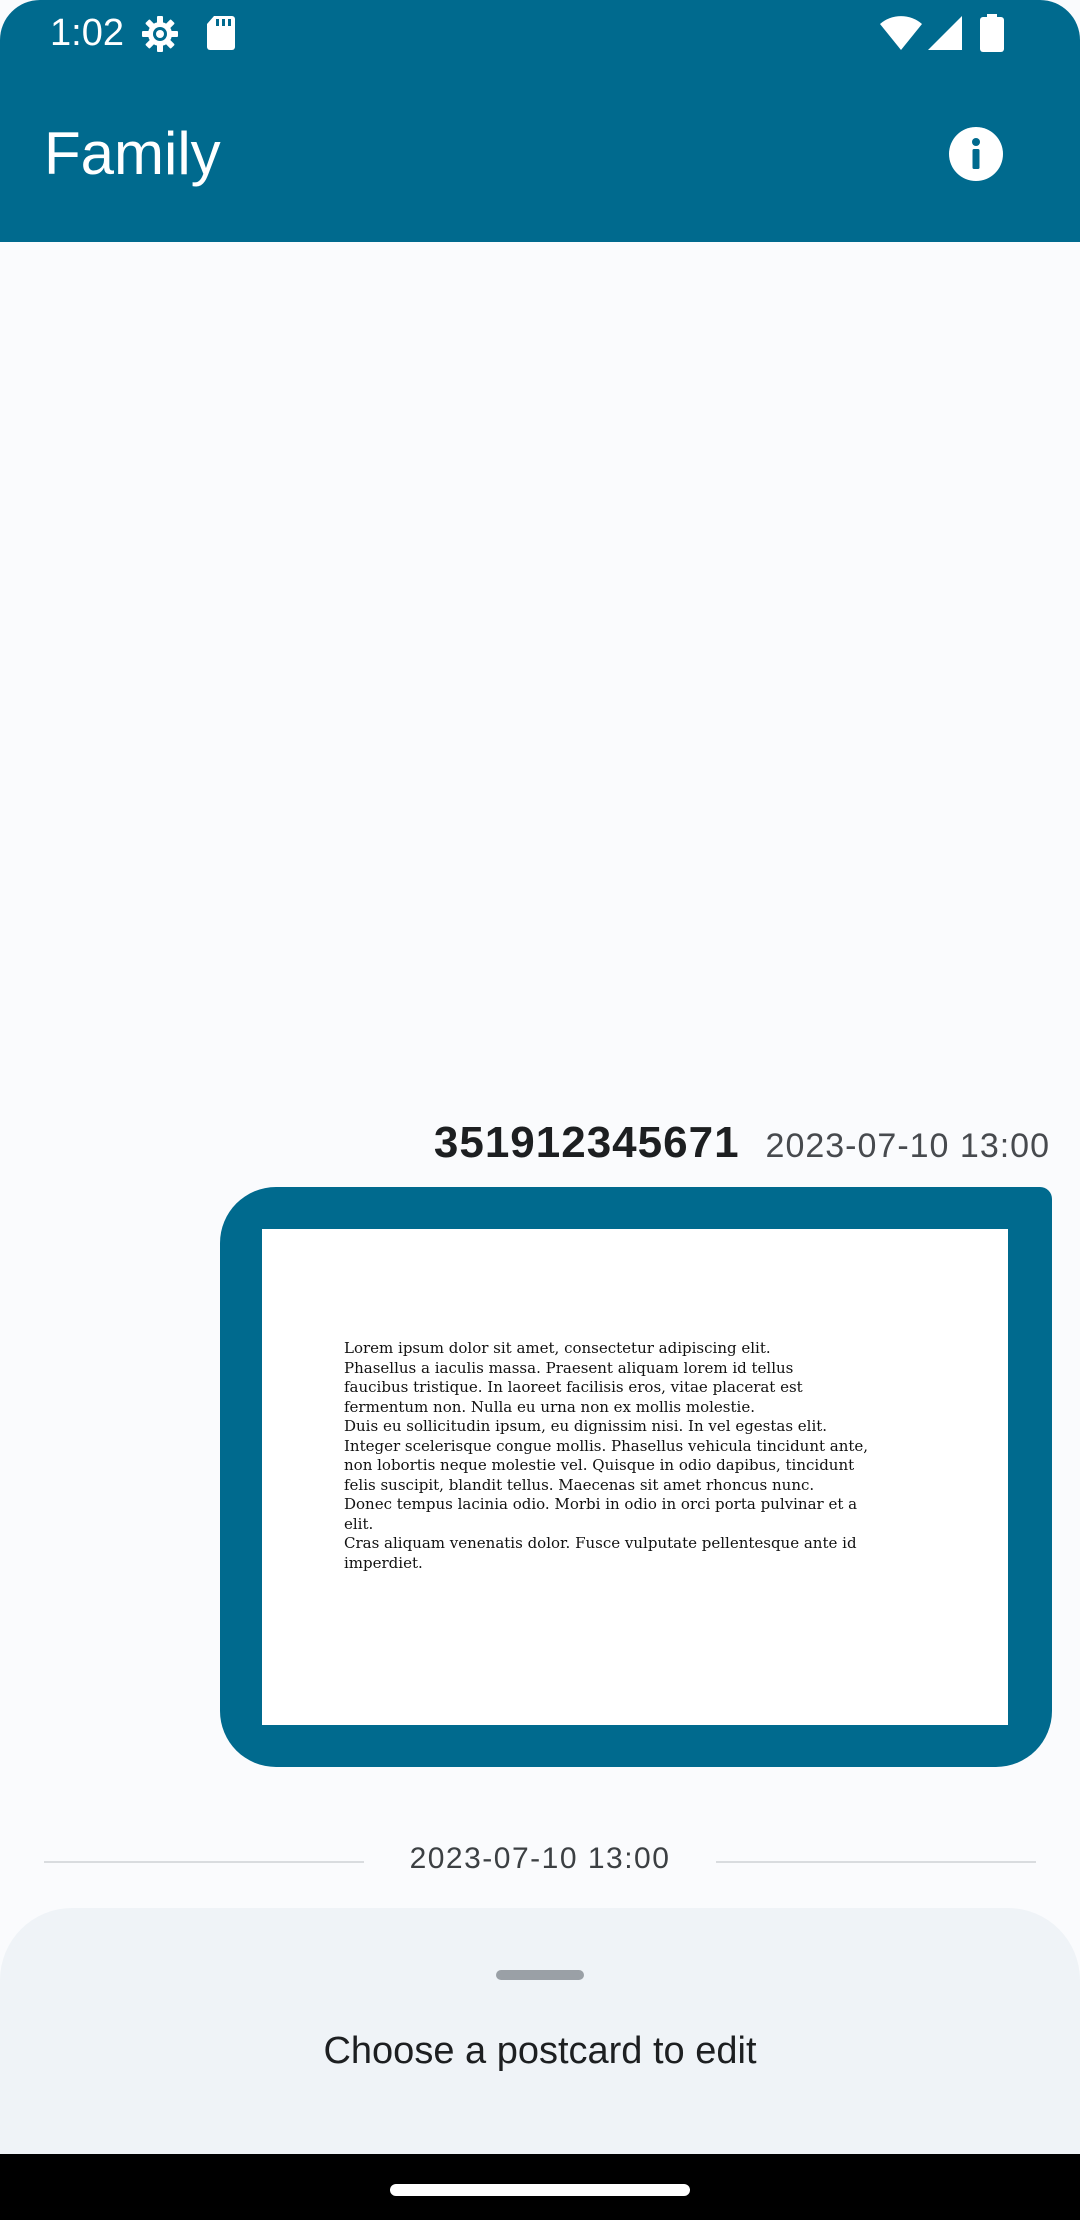 Image resolution: width=1080 pixels, height=2220 pixels. What do you see at coordinates (540, 2190) in the screenshot?
I see `home-gesture-handle` at bounding box center [540, 2190].